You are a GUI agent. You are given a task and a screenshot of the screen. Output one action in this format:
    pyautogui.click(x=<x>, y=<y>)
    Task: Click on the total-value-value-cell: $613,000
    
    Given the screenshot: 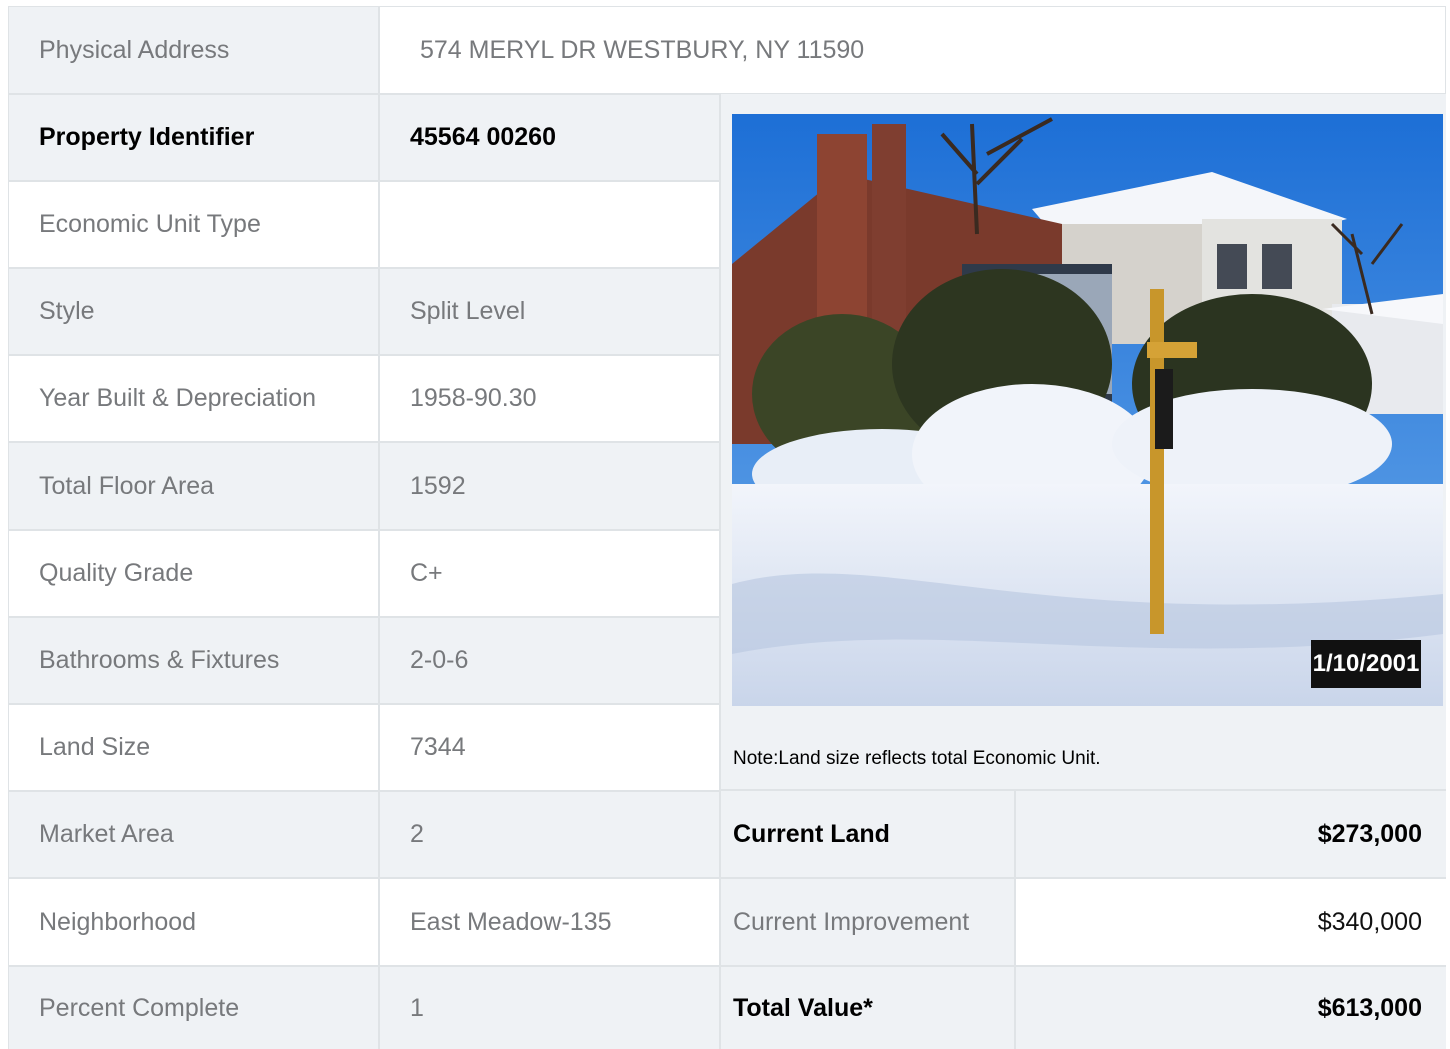 What is the action you would take?
    pyautogui.click(x=1231, y=1008)
    